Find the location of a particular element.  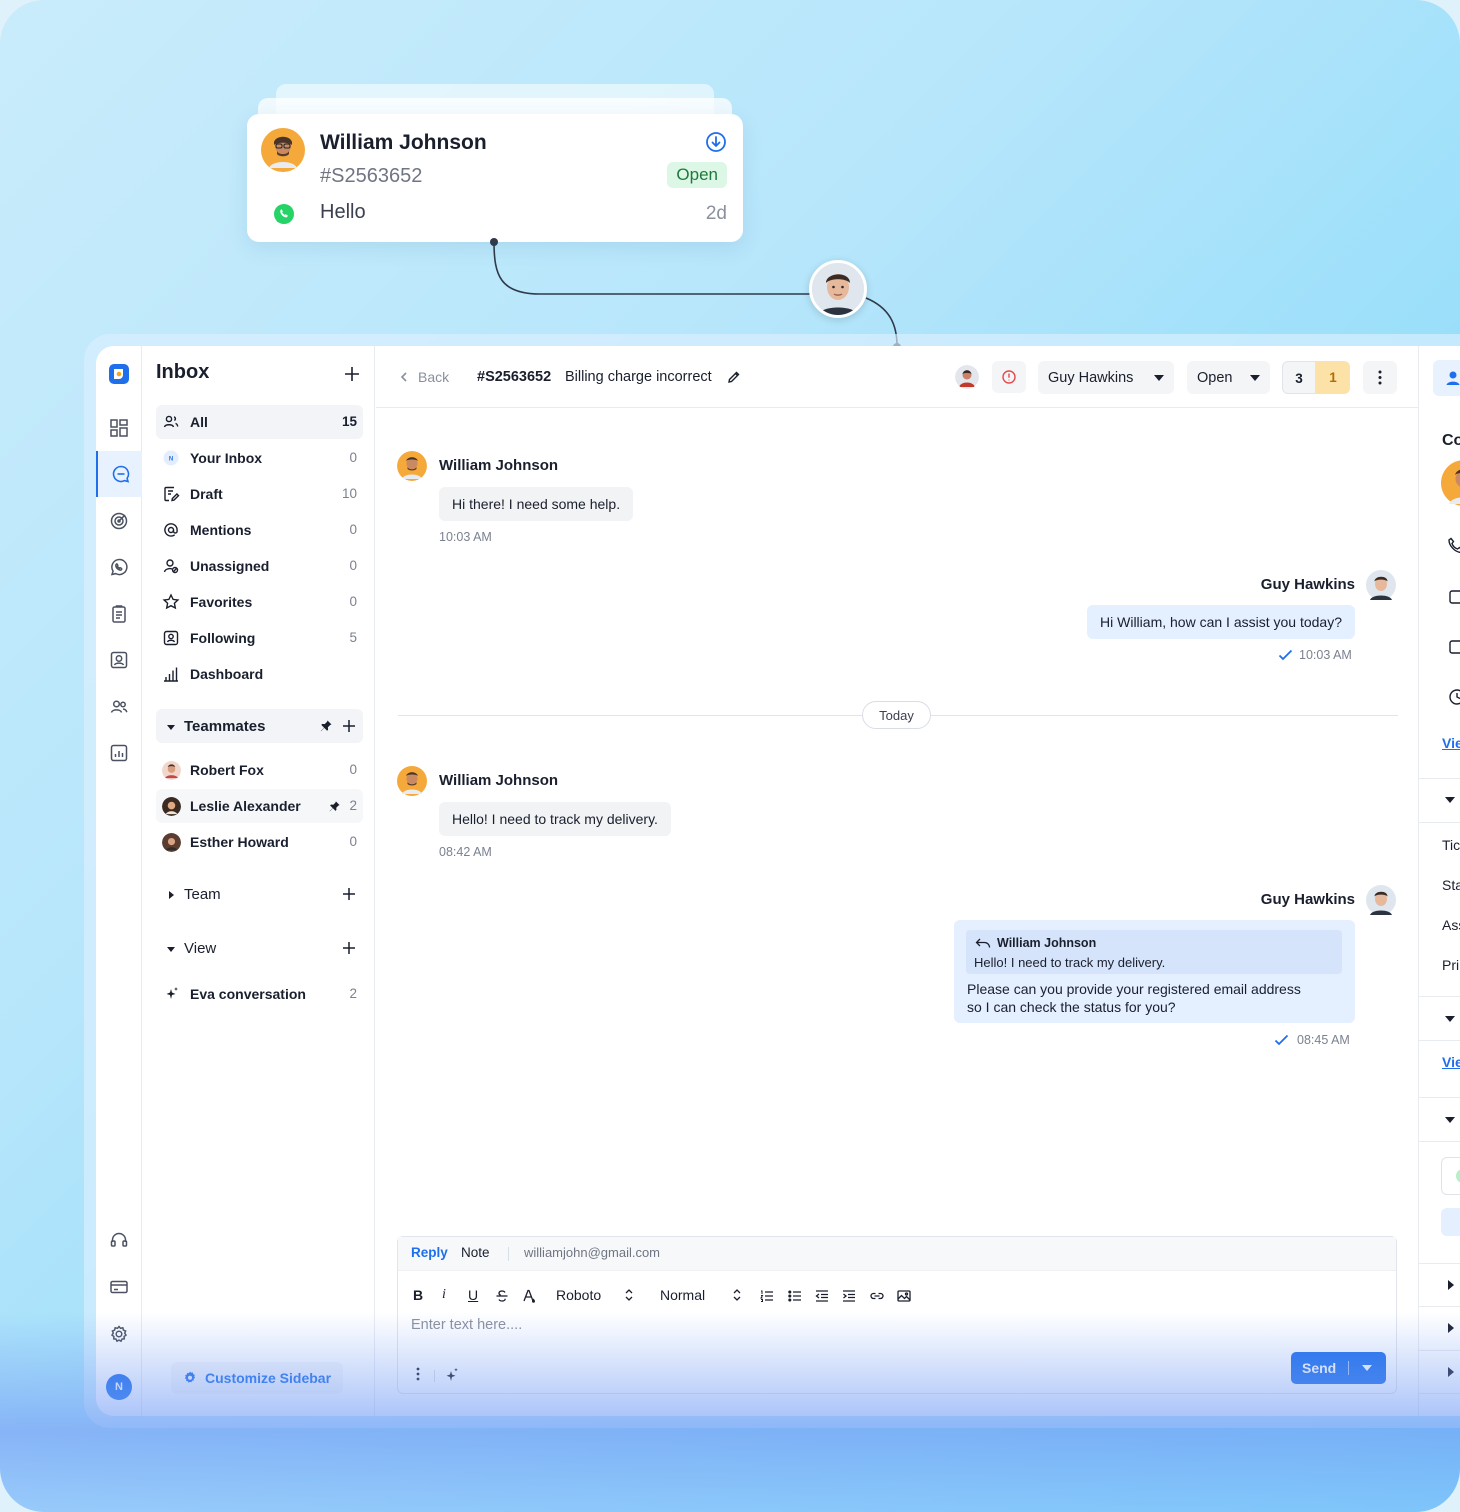

sidebar-item-unassigned: Unassigned 0 is located at coordinates (259, 566).